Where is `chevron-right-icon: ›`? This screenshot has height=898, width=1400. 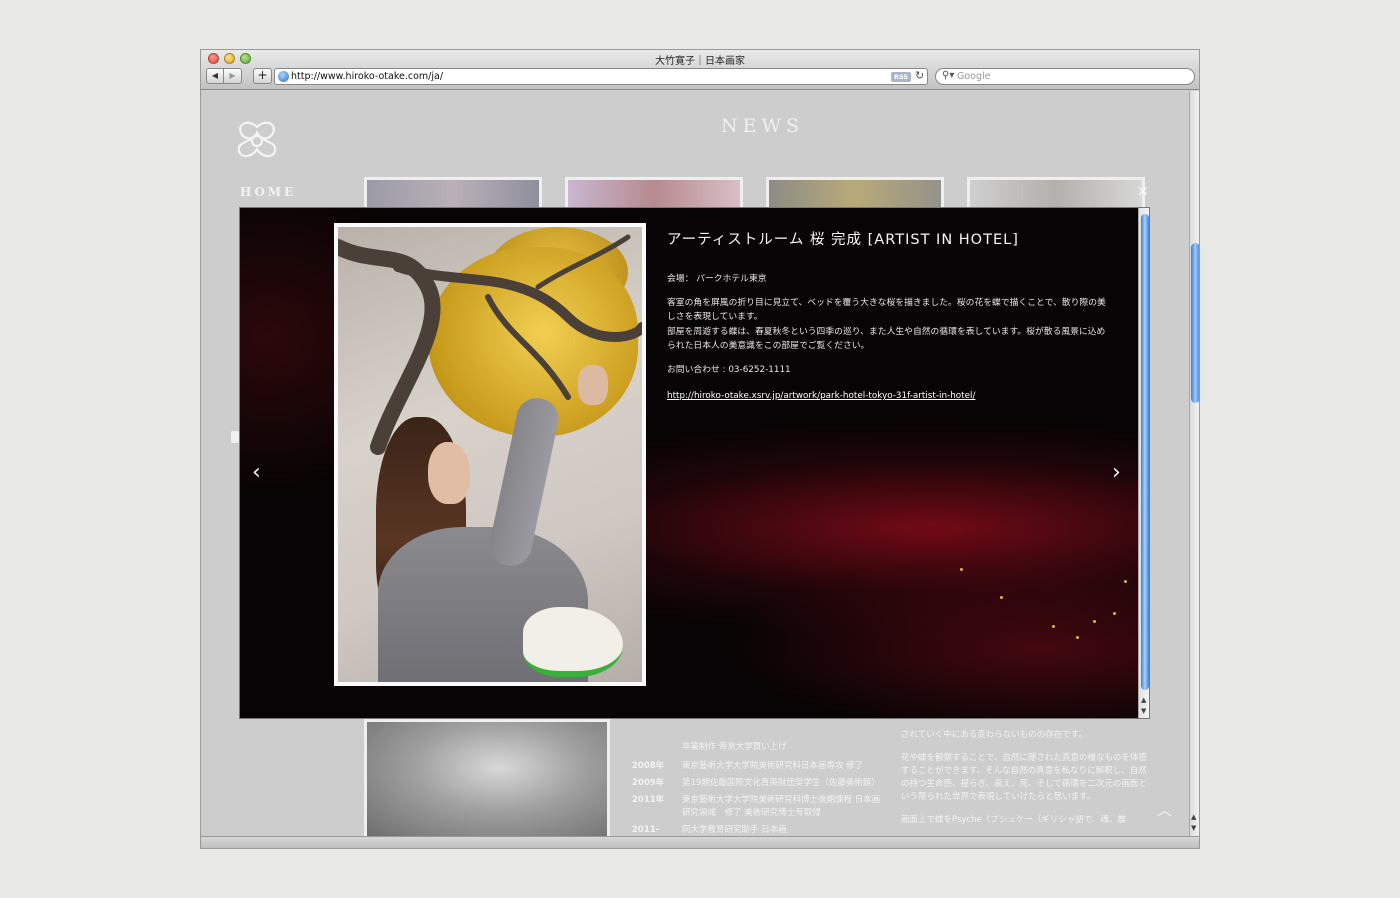
chevron-right-icon: › is located at coordinates (1116, 472).